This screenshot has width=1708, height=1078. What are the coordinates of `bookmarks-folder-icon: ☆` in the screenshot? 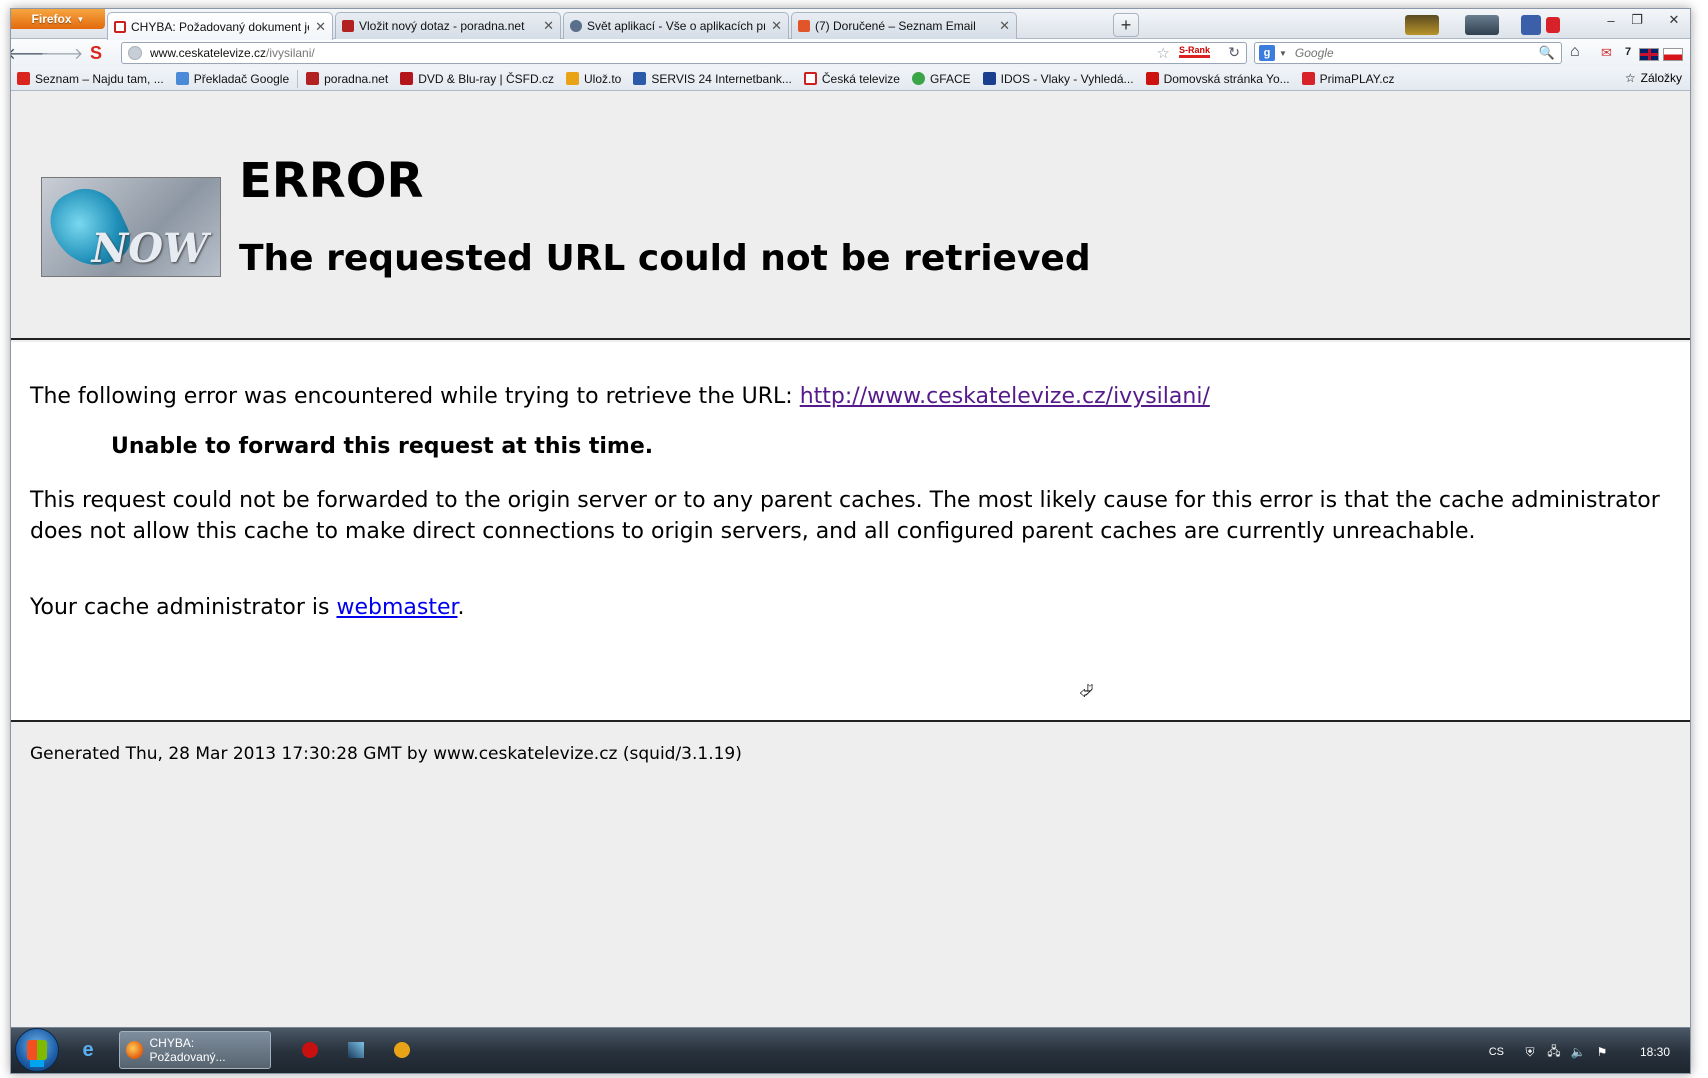 It's located at (1630, 78).